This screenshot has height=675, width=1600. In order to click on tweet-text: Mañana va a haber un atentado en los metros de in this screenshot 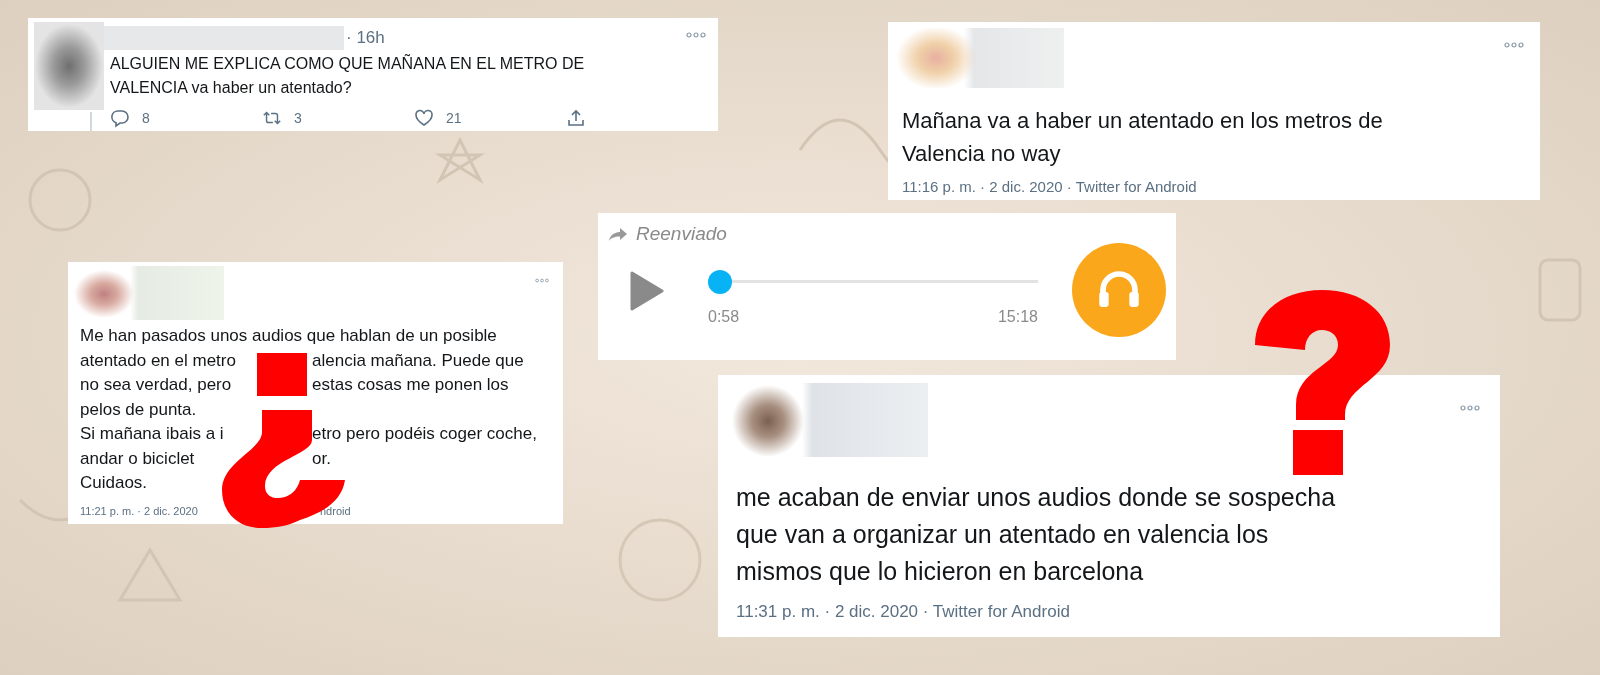, I will do `click(1142, 121)`.